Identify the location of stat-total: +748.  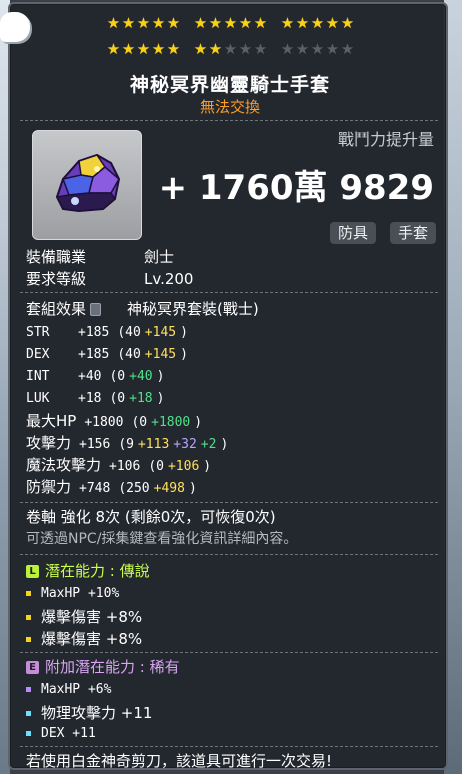
(95, 488).